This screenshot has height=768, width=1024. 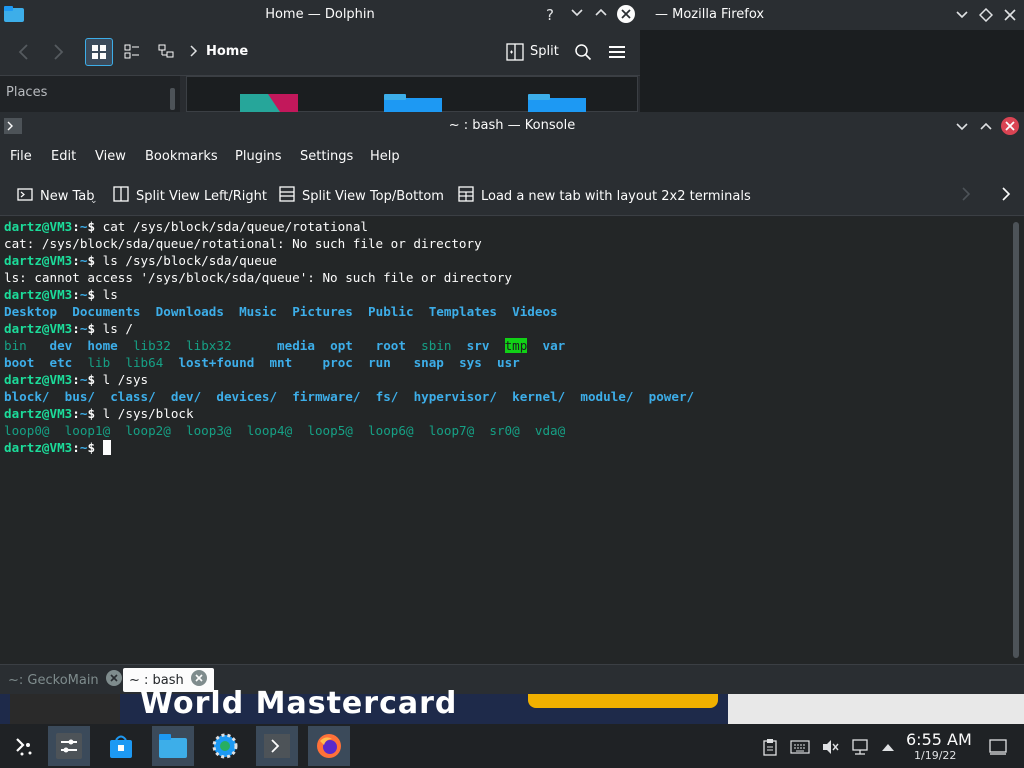 I want to click on pager-widget-icon, so click(x=69, y=746).